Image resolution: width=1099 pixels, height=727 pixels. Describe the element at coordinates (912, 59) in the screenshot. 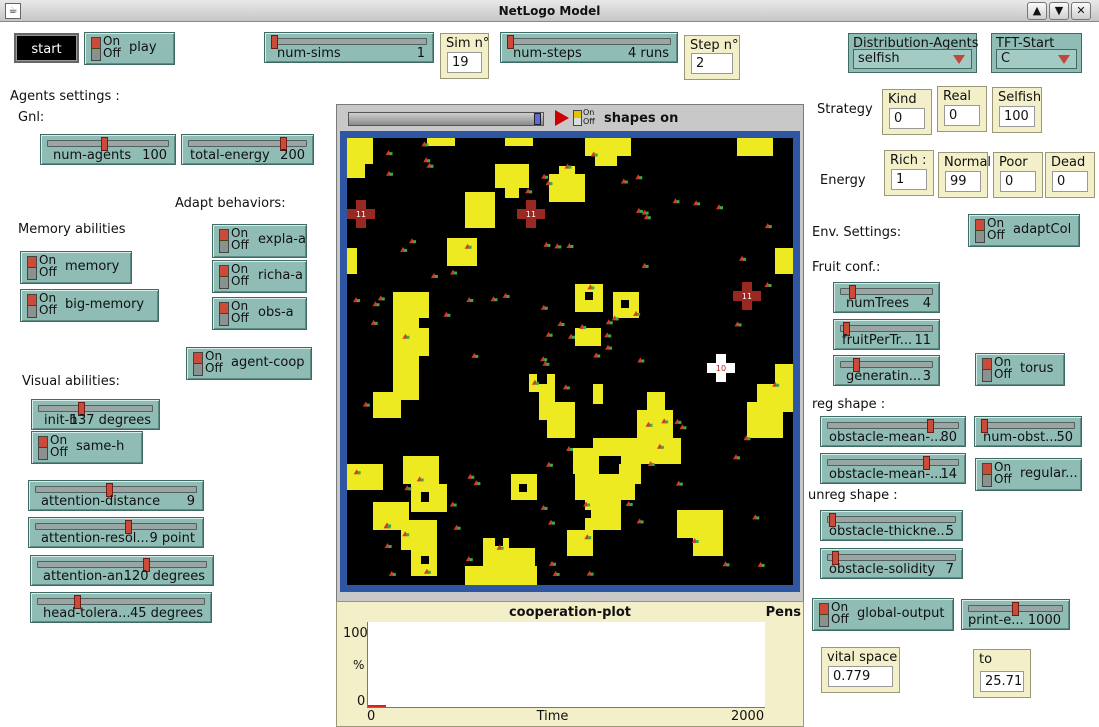

I see `chooser-select: selfish` at that location.